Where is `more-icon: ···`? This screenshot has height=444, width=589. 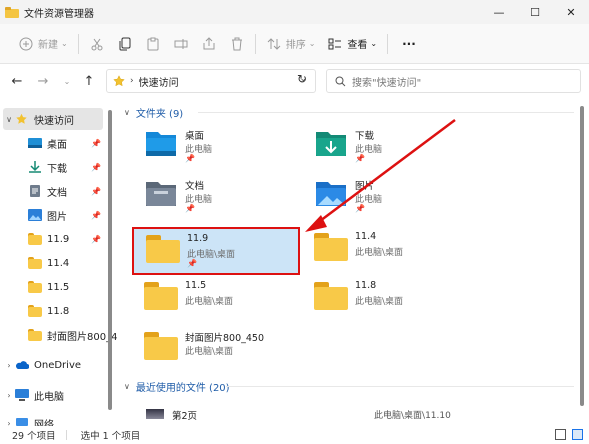 more-icon: ··· is located at coordinates (409, 43).